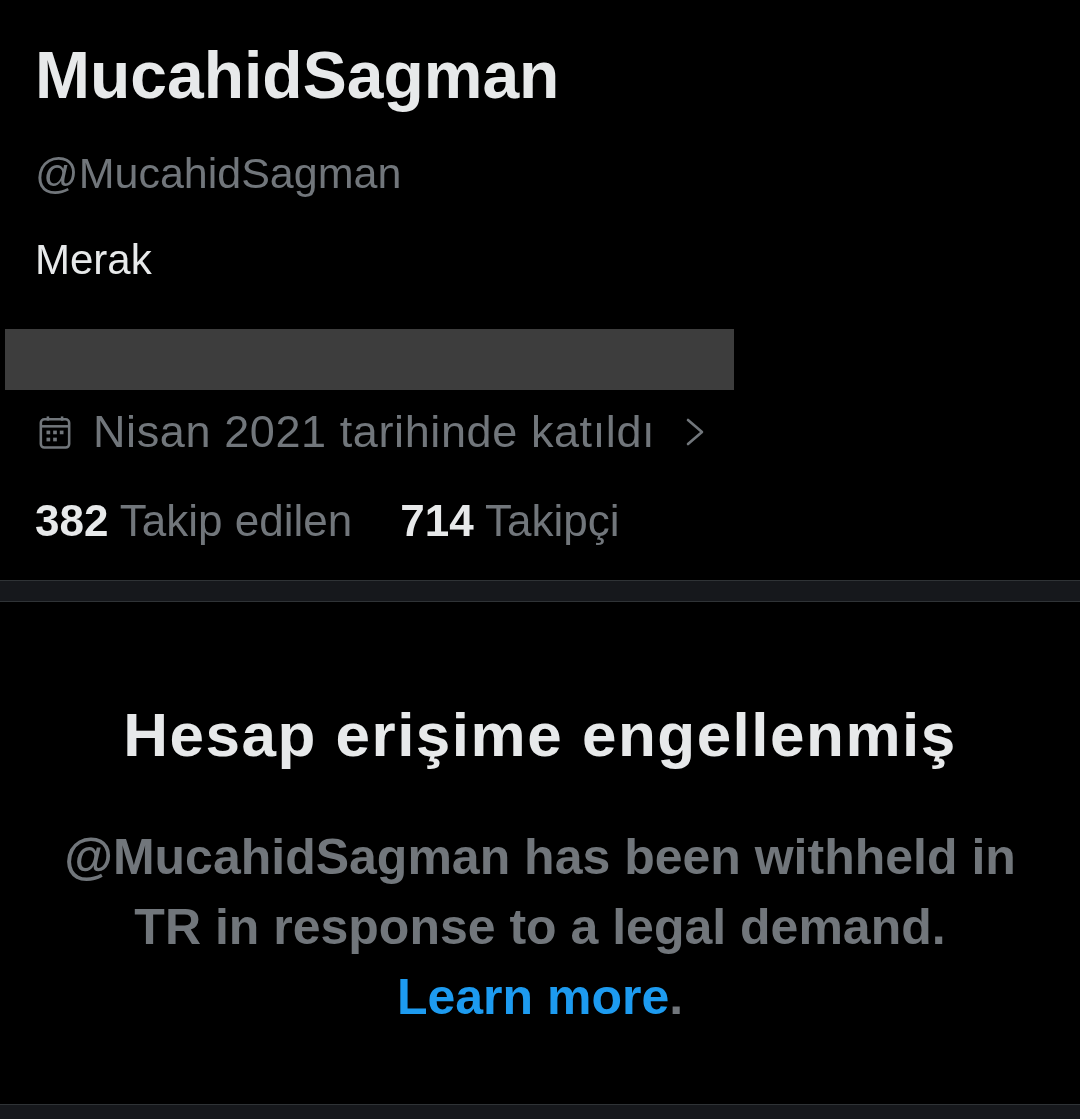 The height and width of the screenshot is (1119, 1080). I want to click on bio-text: Merak, so click(93, 260).